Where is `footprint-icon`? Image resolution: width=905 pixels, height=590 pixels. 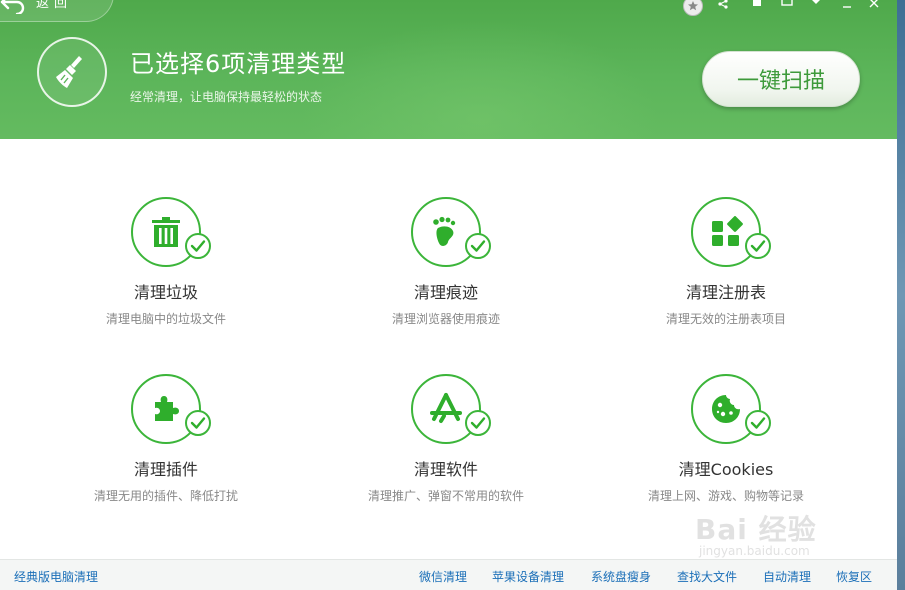
footprint-icon is located at coordinates (444, 231).